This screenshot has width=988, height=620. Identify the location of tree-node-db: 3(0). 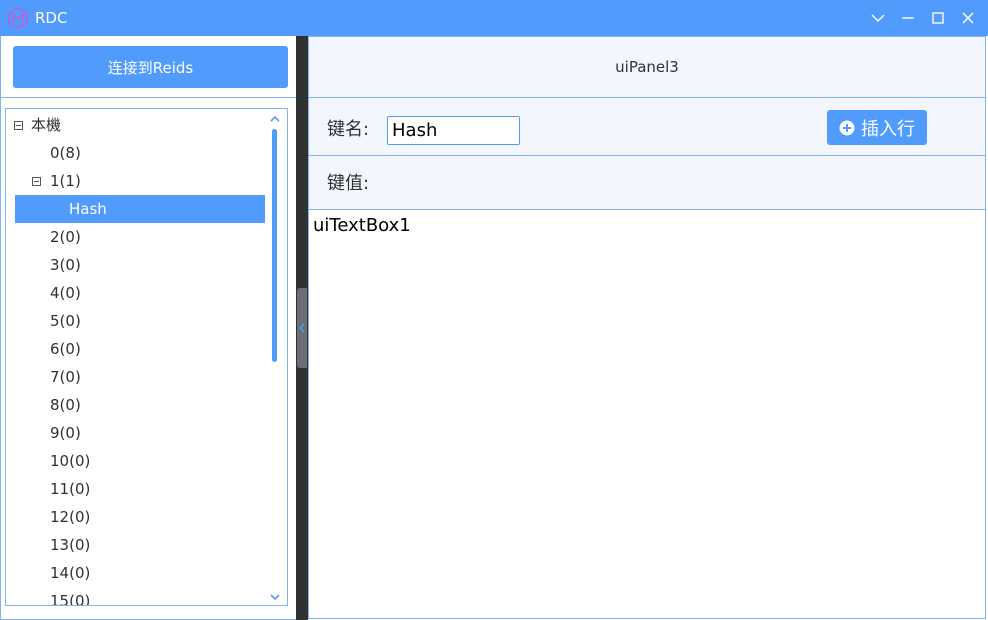
(131, 265).